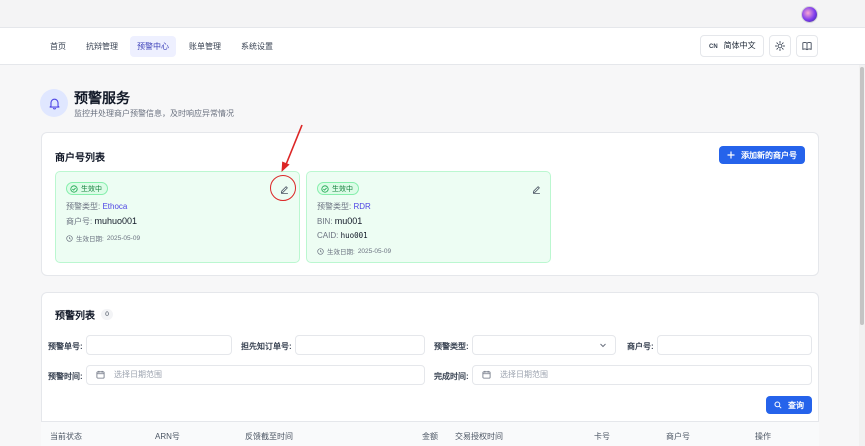  What do you see at coordinates (154, 113) in the screenshot?
I see `page-subtitle: 监控并处理商户预警信息，及时响应异常情况` at bounding box center [154, 113].